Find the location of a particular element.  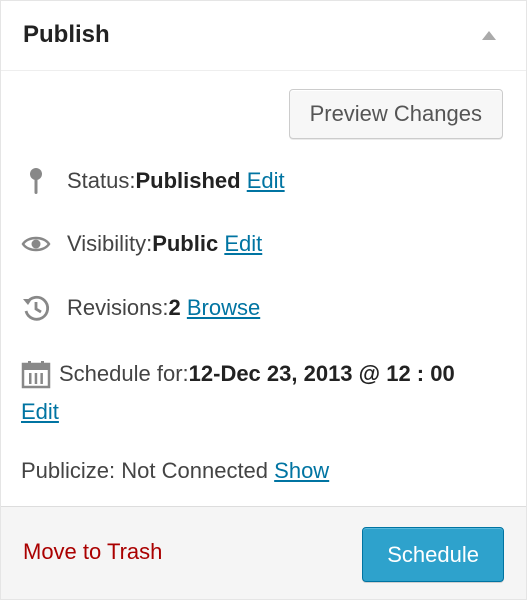

pin-icon is located at coordinates (36, 181).